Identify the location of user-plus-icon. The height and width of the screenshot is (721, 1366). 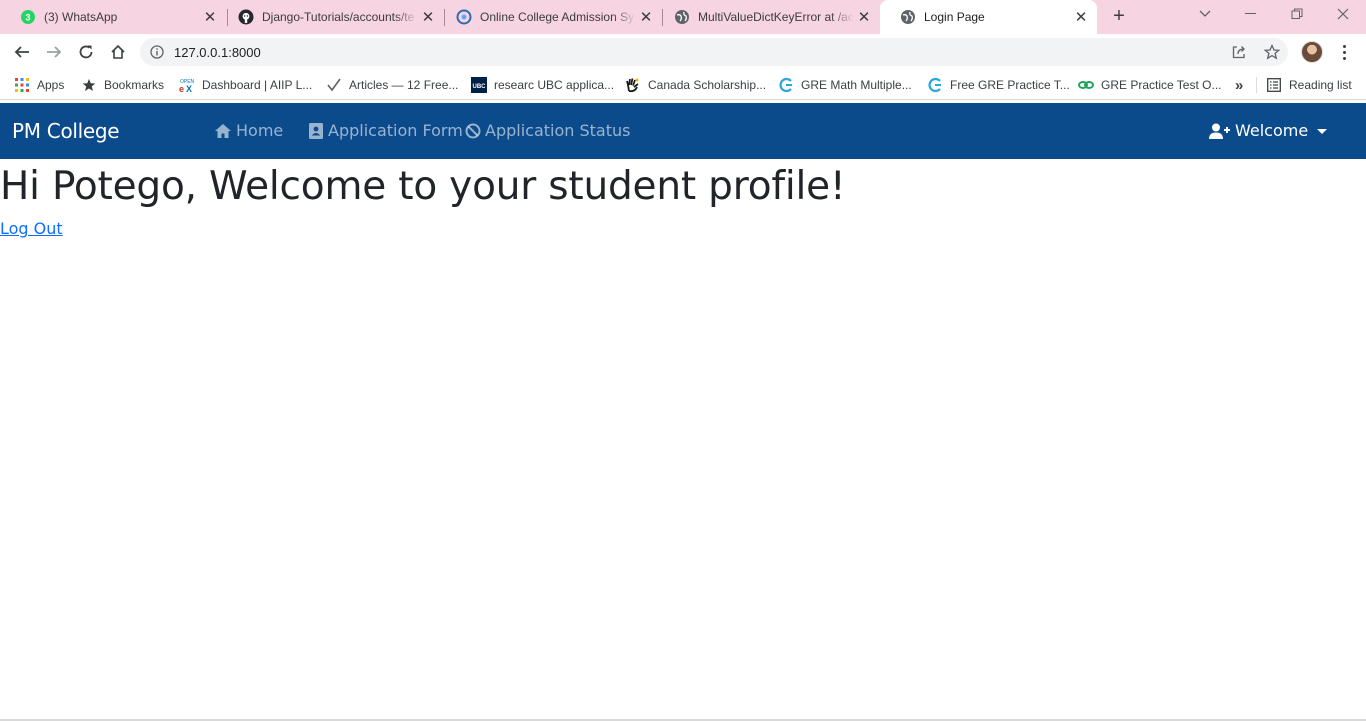
(1220, 131).